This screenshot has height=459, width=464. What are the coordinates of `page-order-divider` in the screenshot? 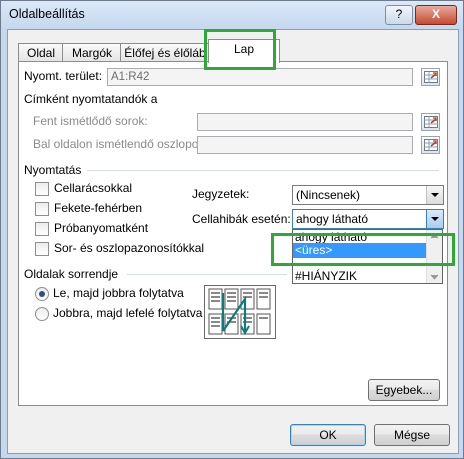 It's located at (207, 274).